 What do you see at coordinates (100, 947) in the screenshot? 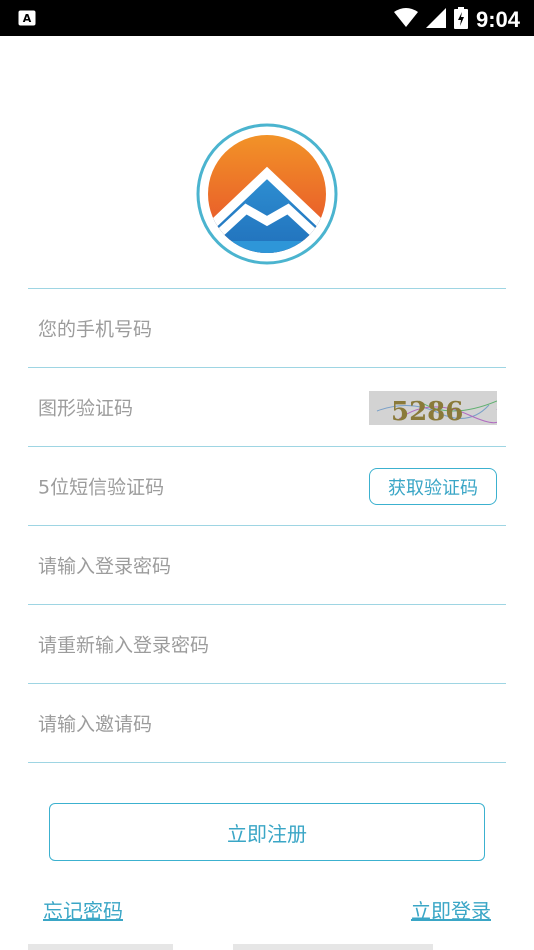
I see `bottom-shadow-left` at bounding box center [100, 947].